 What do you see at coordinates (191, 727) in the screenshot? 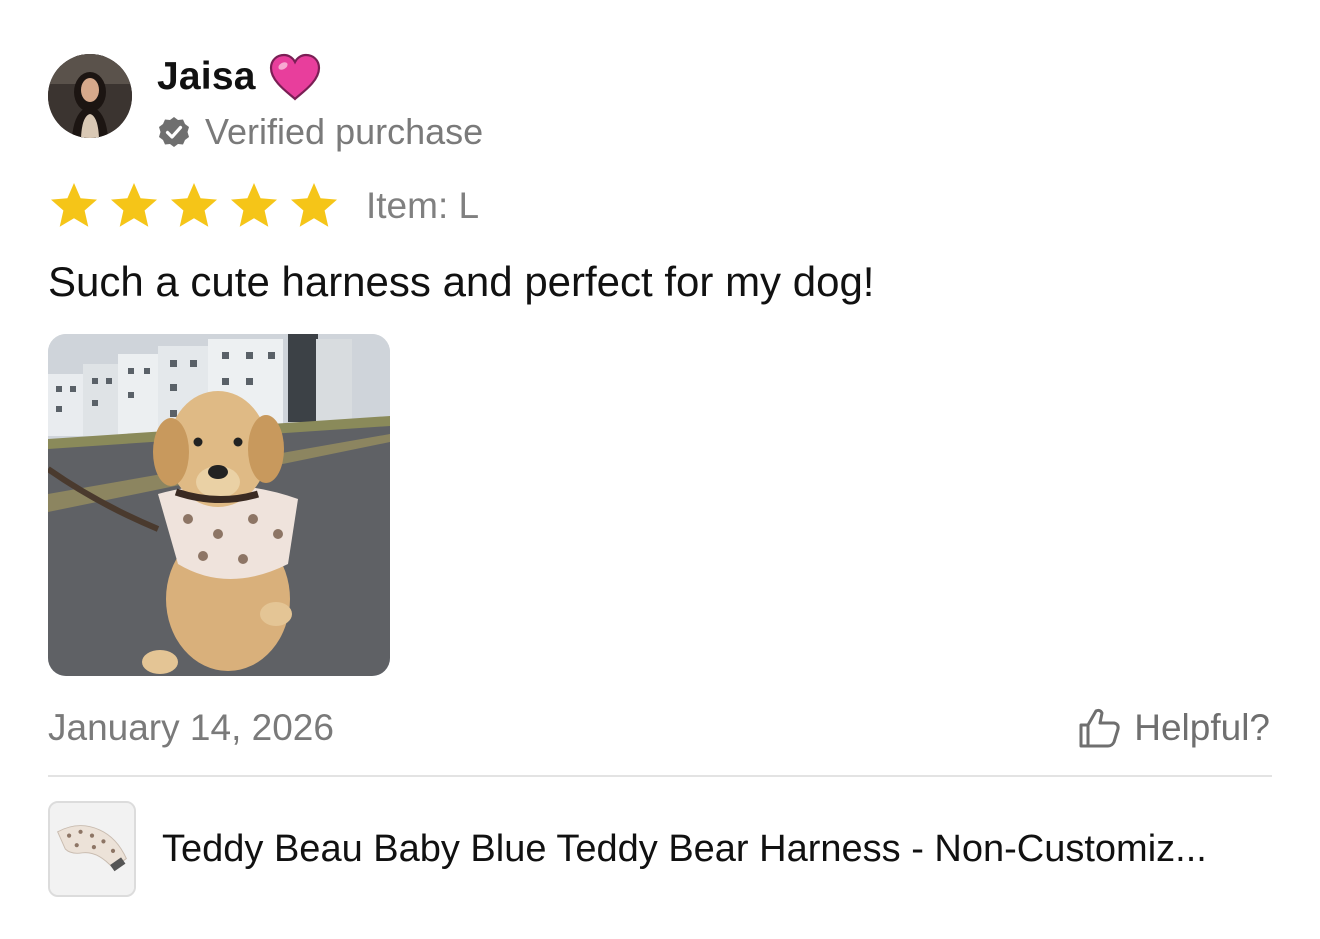
I see `review-date: January 14, 2026` at bounding box center [191, 727].